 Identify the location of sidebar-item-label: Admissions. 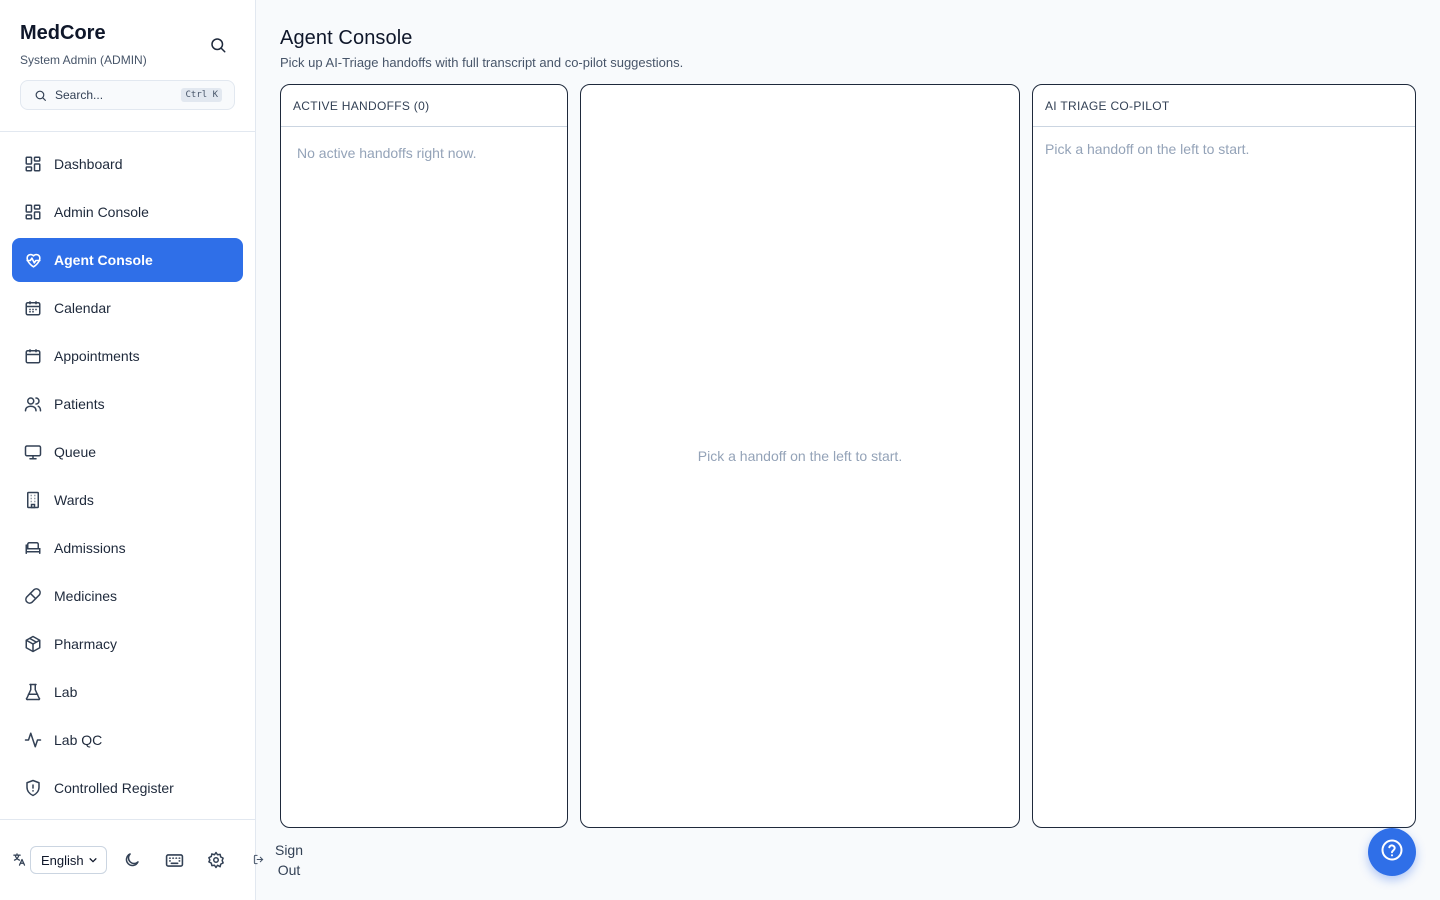
(90, 548).